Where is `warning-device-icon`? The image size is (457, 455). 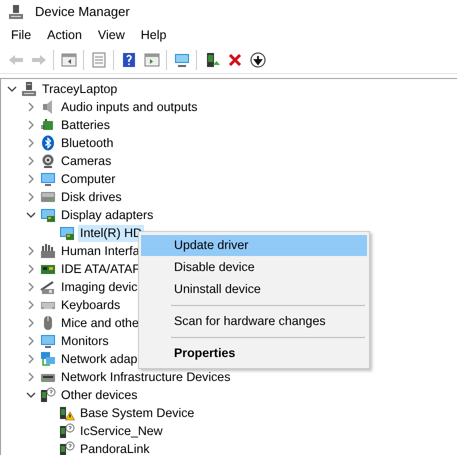 warning-device-icon is located at coordinates (67, 413).